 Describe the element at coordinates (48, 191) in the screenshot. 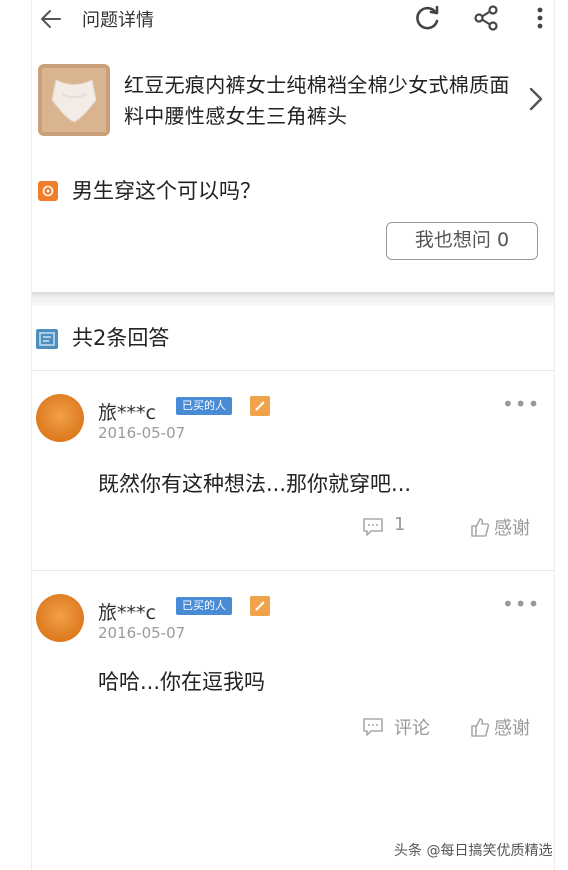

I see `question-icon` at that location.